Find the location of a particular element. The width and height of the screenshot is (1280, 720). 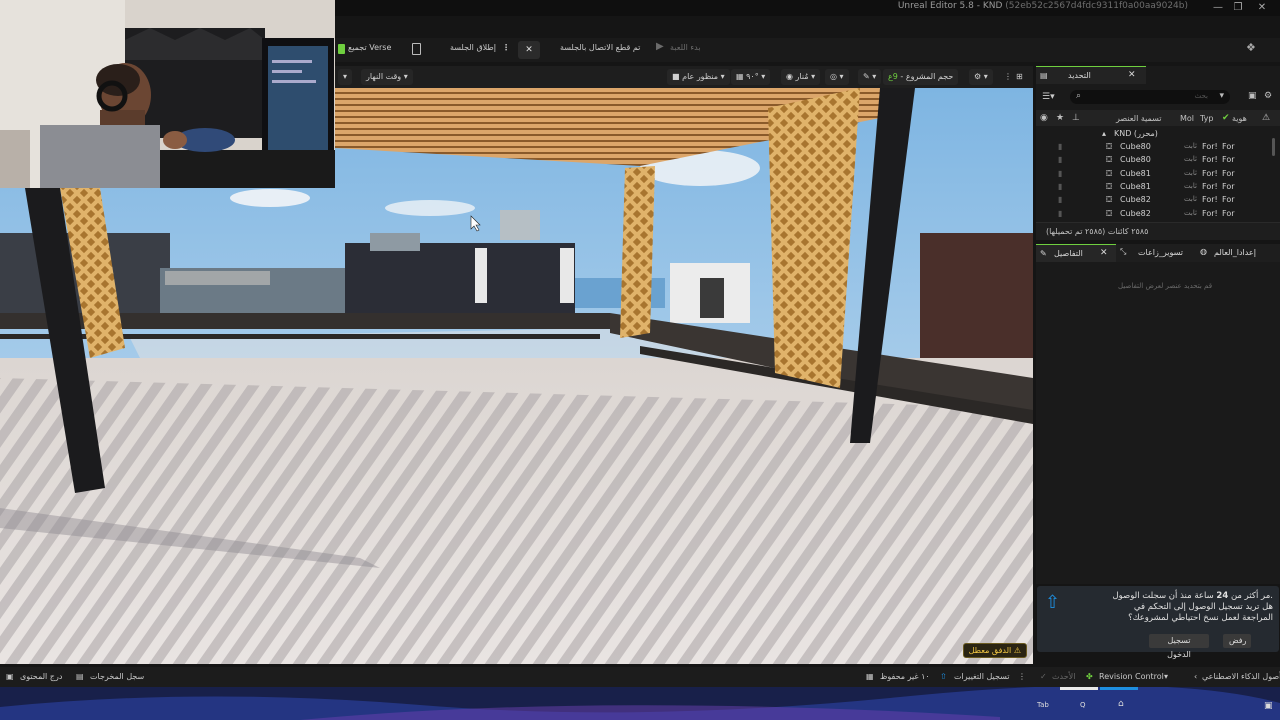

search-placeholder: بحث is located at coordinates (1201, 96).